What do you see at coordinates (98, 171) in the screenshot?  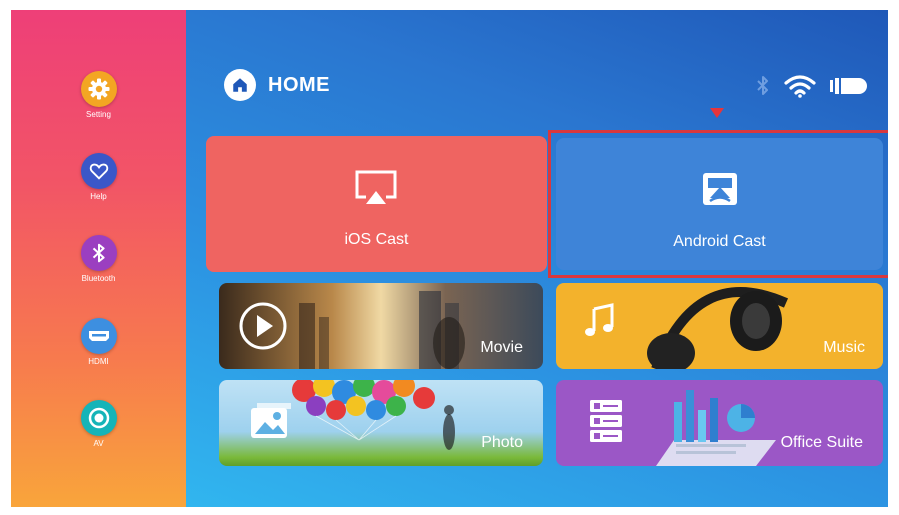 I see `heart-icon` at bounding box center [98, 171].